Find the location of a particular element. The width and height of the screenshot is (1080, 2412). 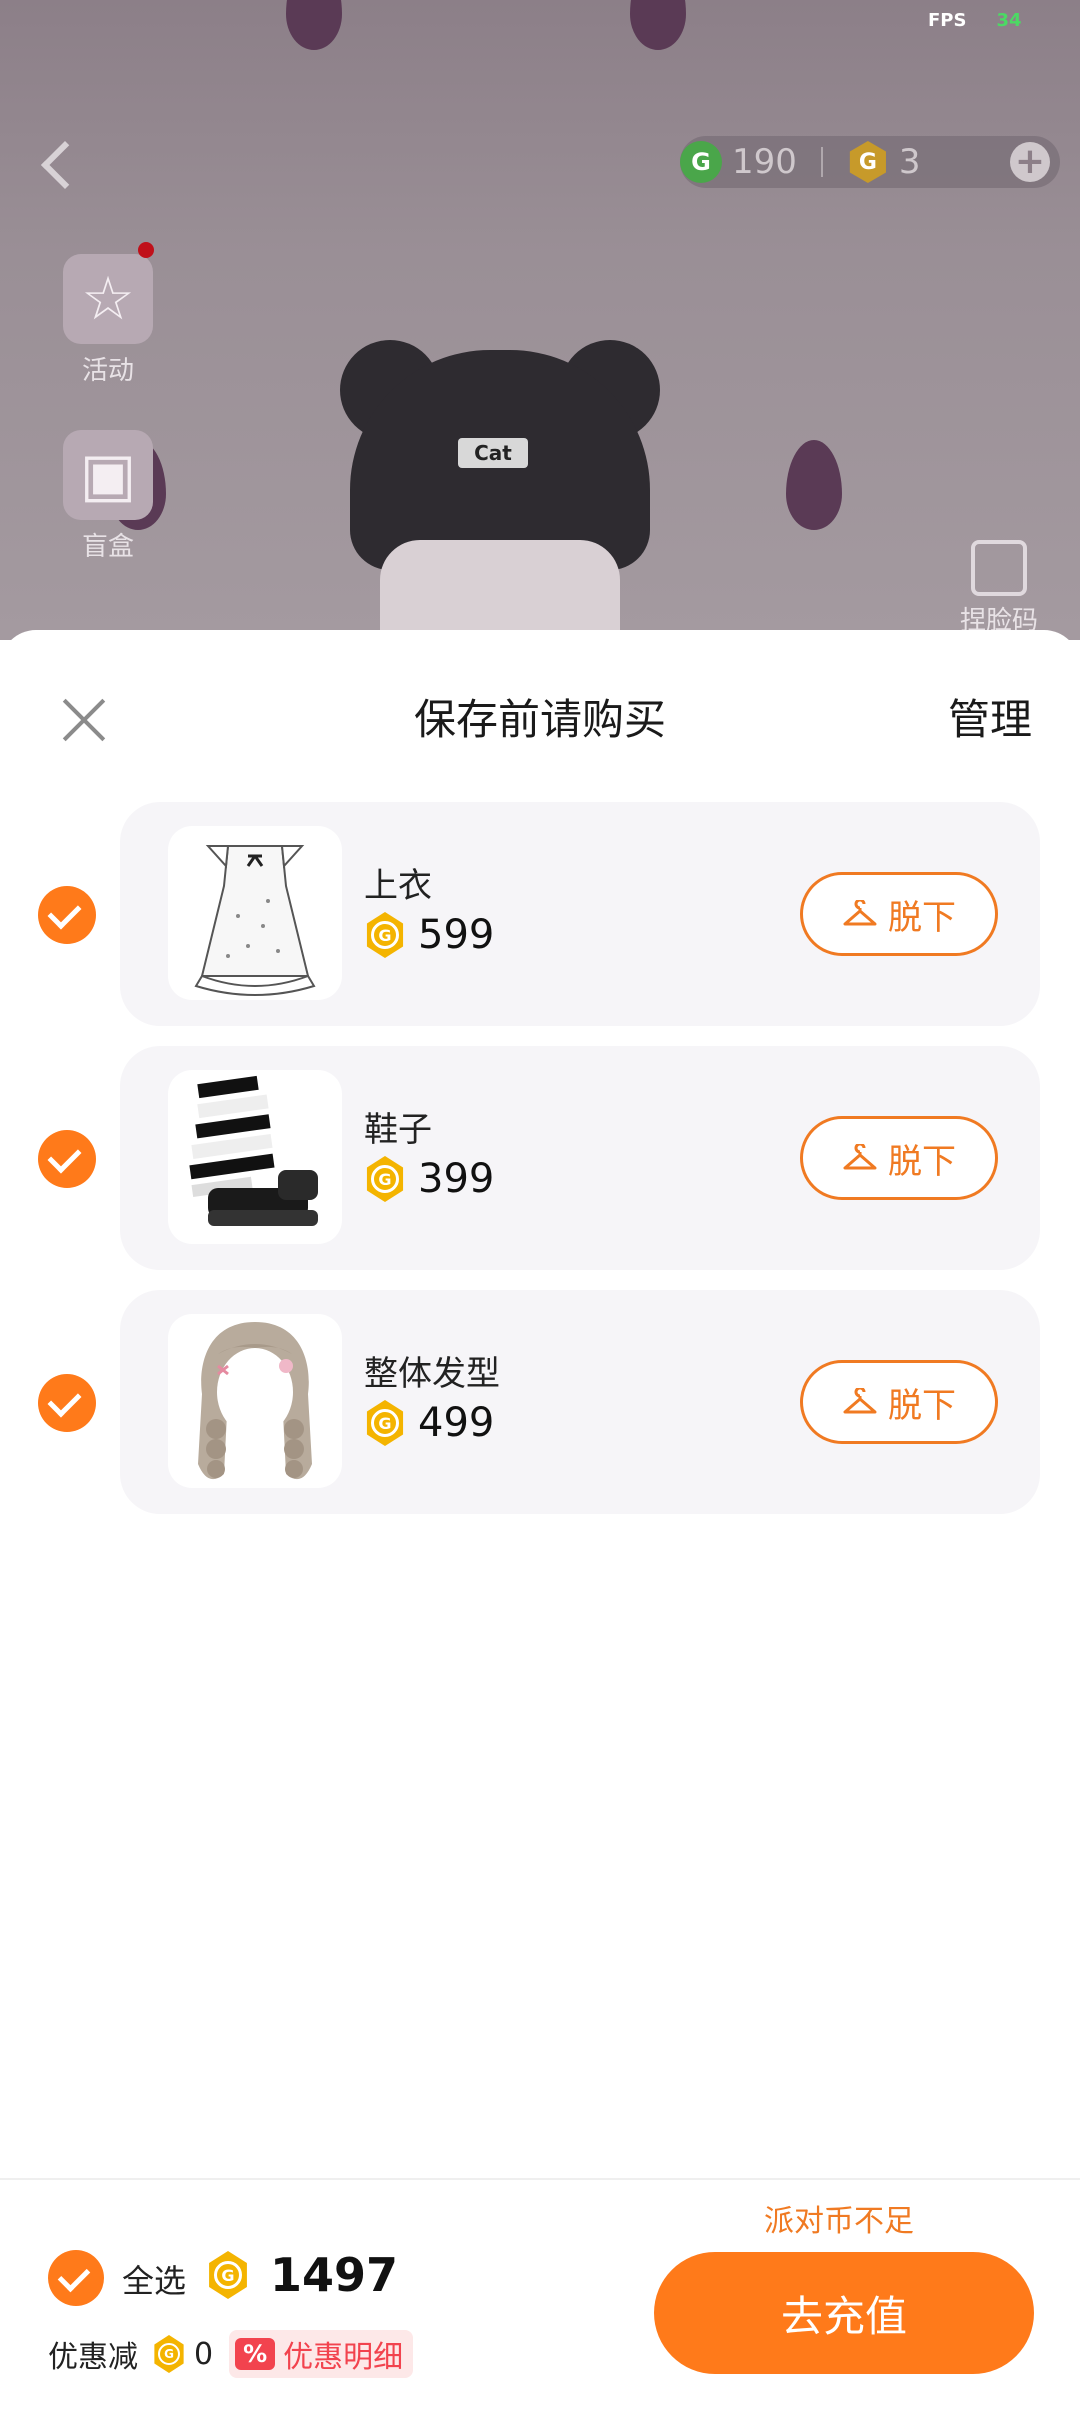

currency-bar: G 190 G 3 + is located at coordinates (870, 162).